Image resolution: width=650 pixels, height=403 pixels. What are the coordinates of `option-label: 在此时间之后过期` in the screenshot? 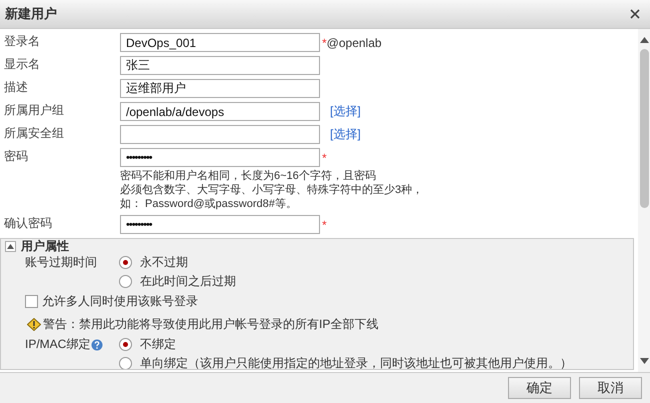 It's located at (188, 281).